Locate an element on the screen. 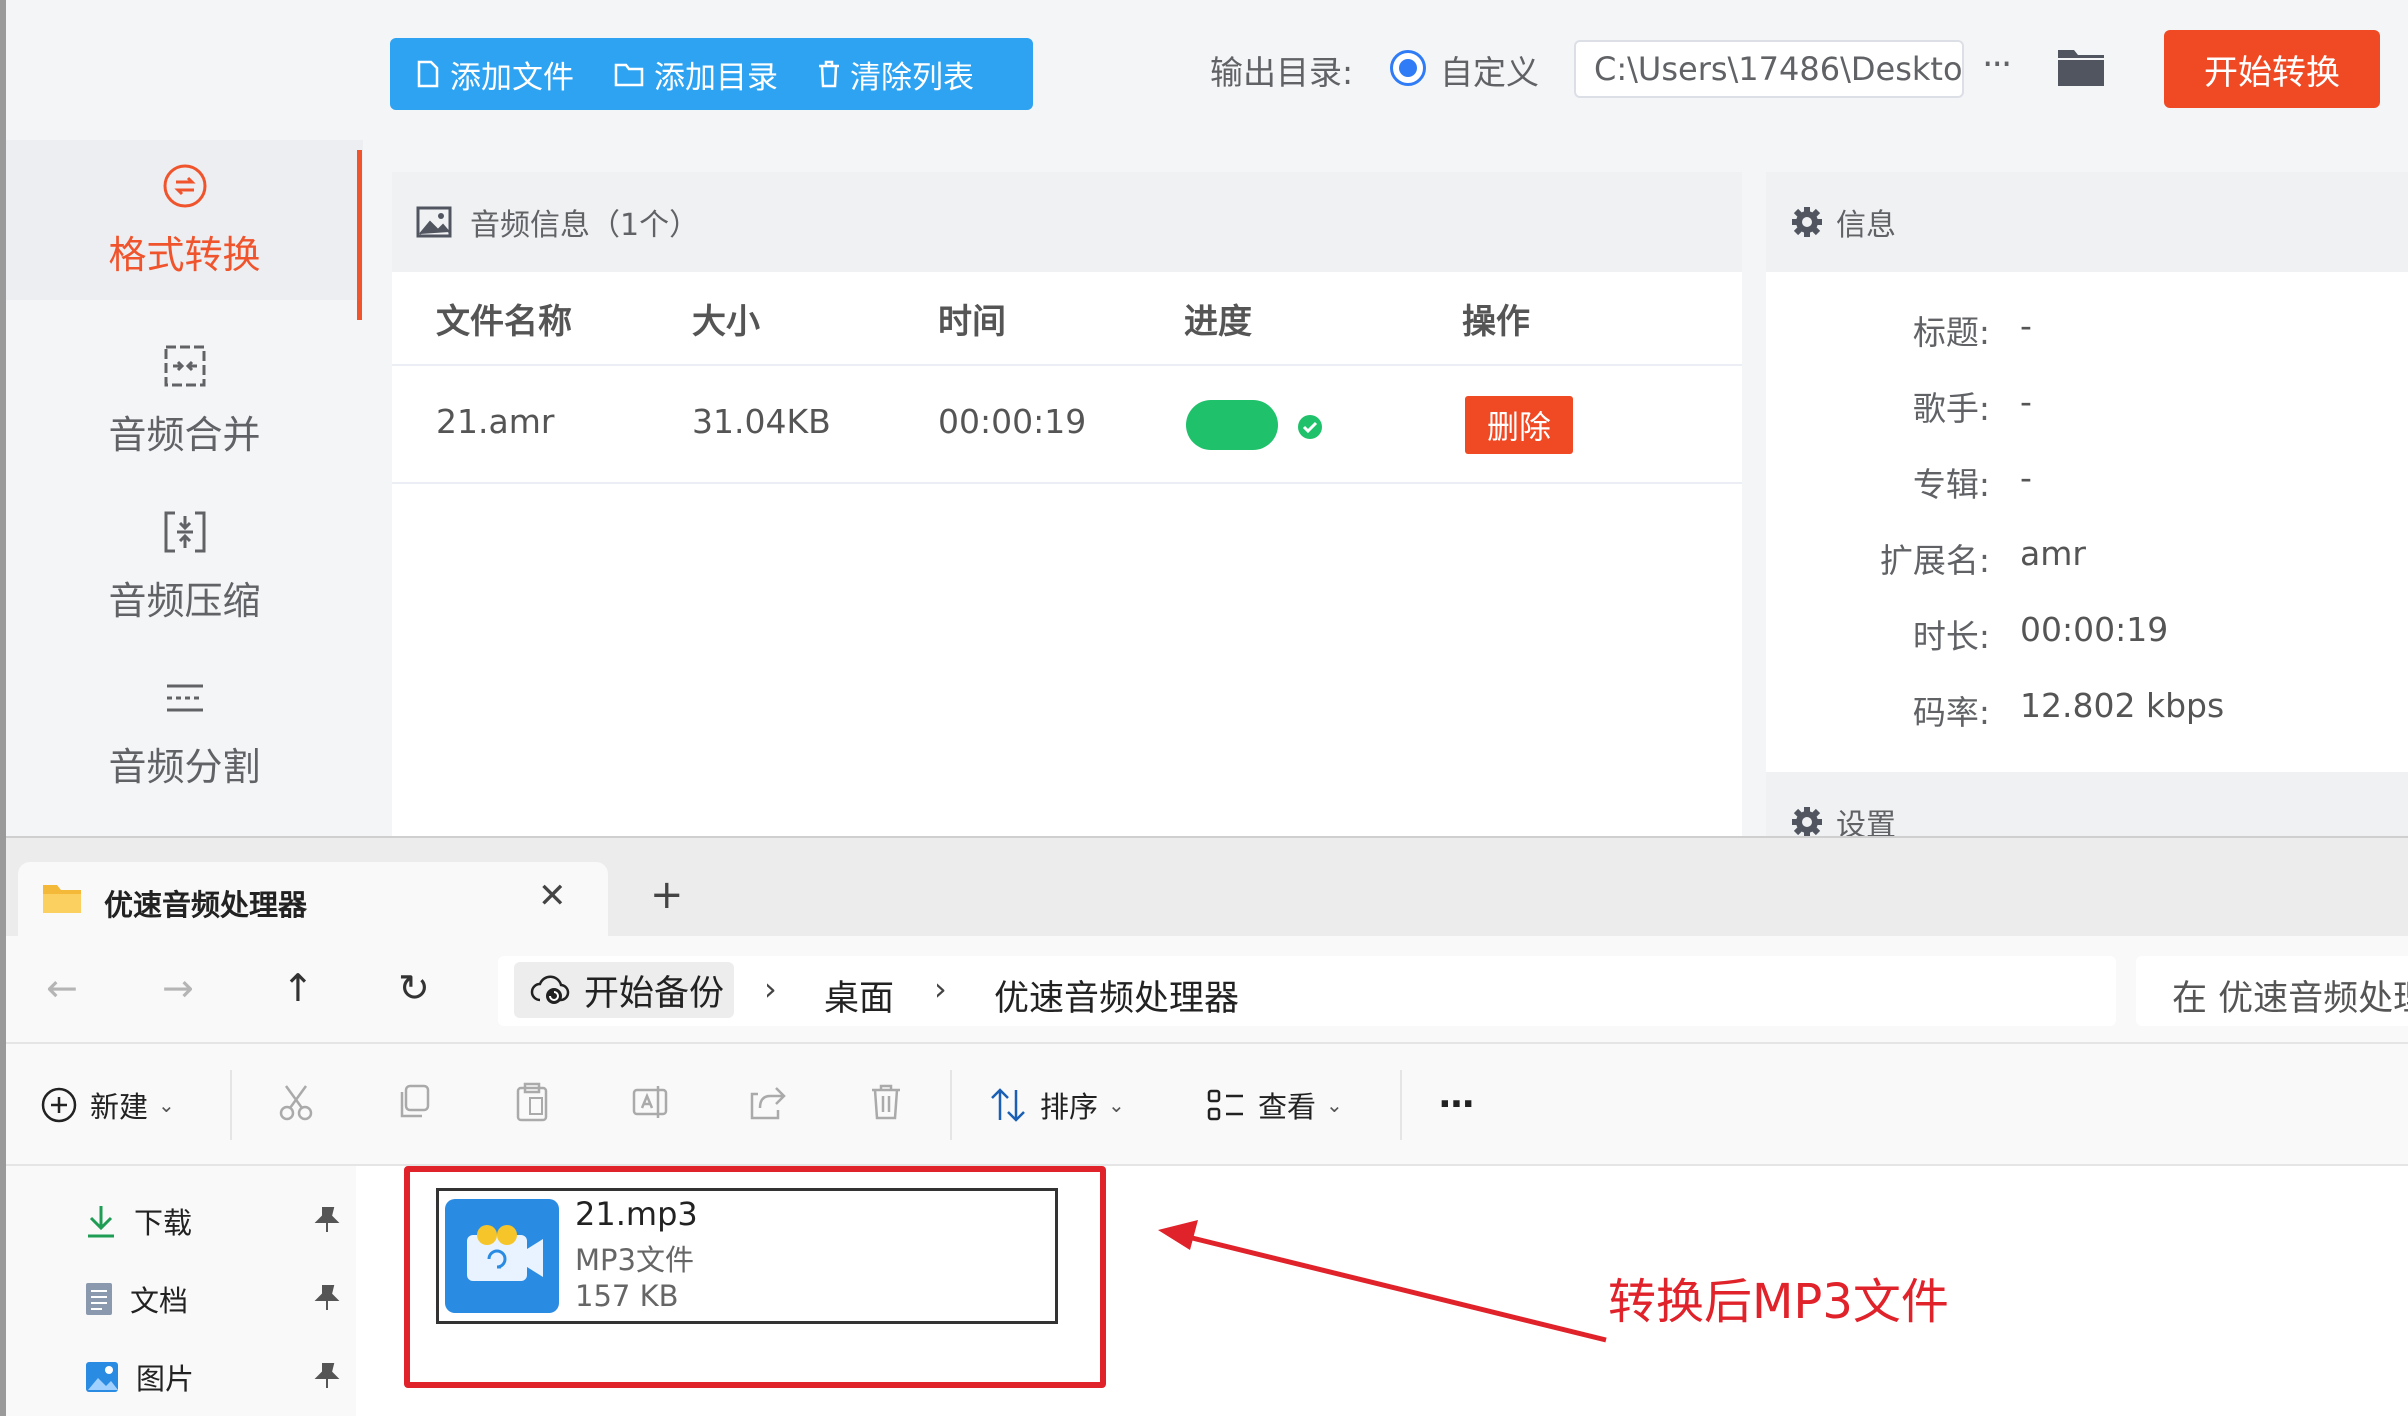  nav-item-pictures: 图片 is located at coordinates (139, 1377).